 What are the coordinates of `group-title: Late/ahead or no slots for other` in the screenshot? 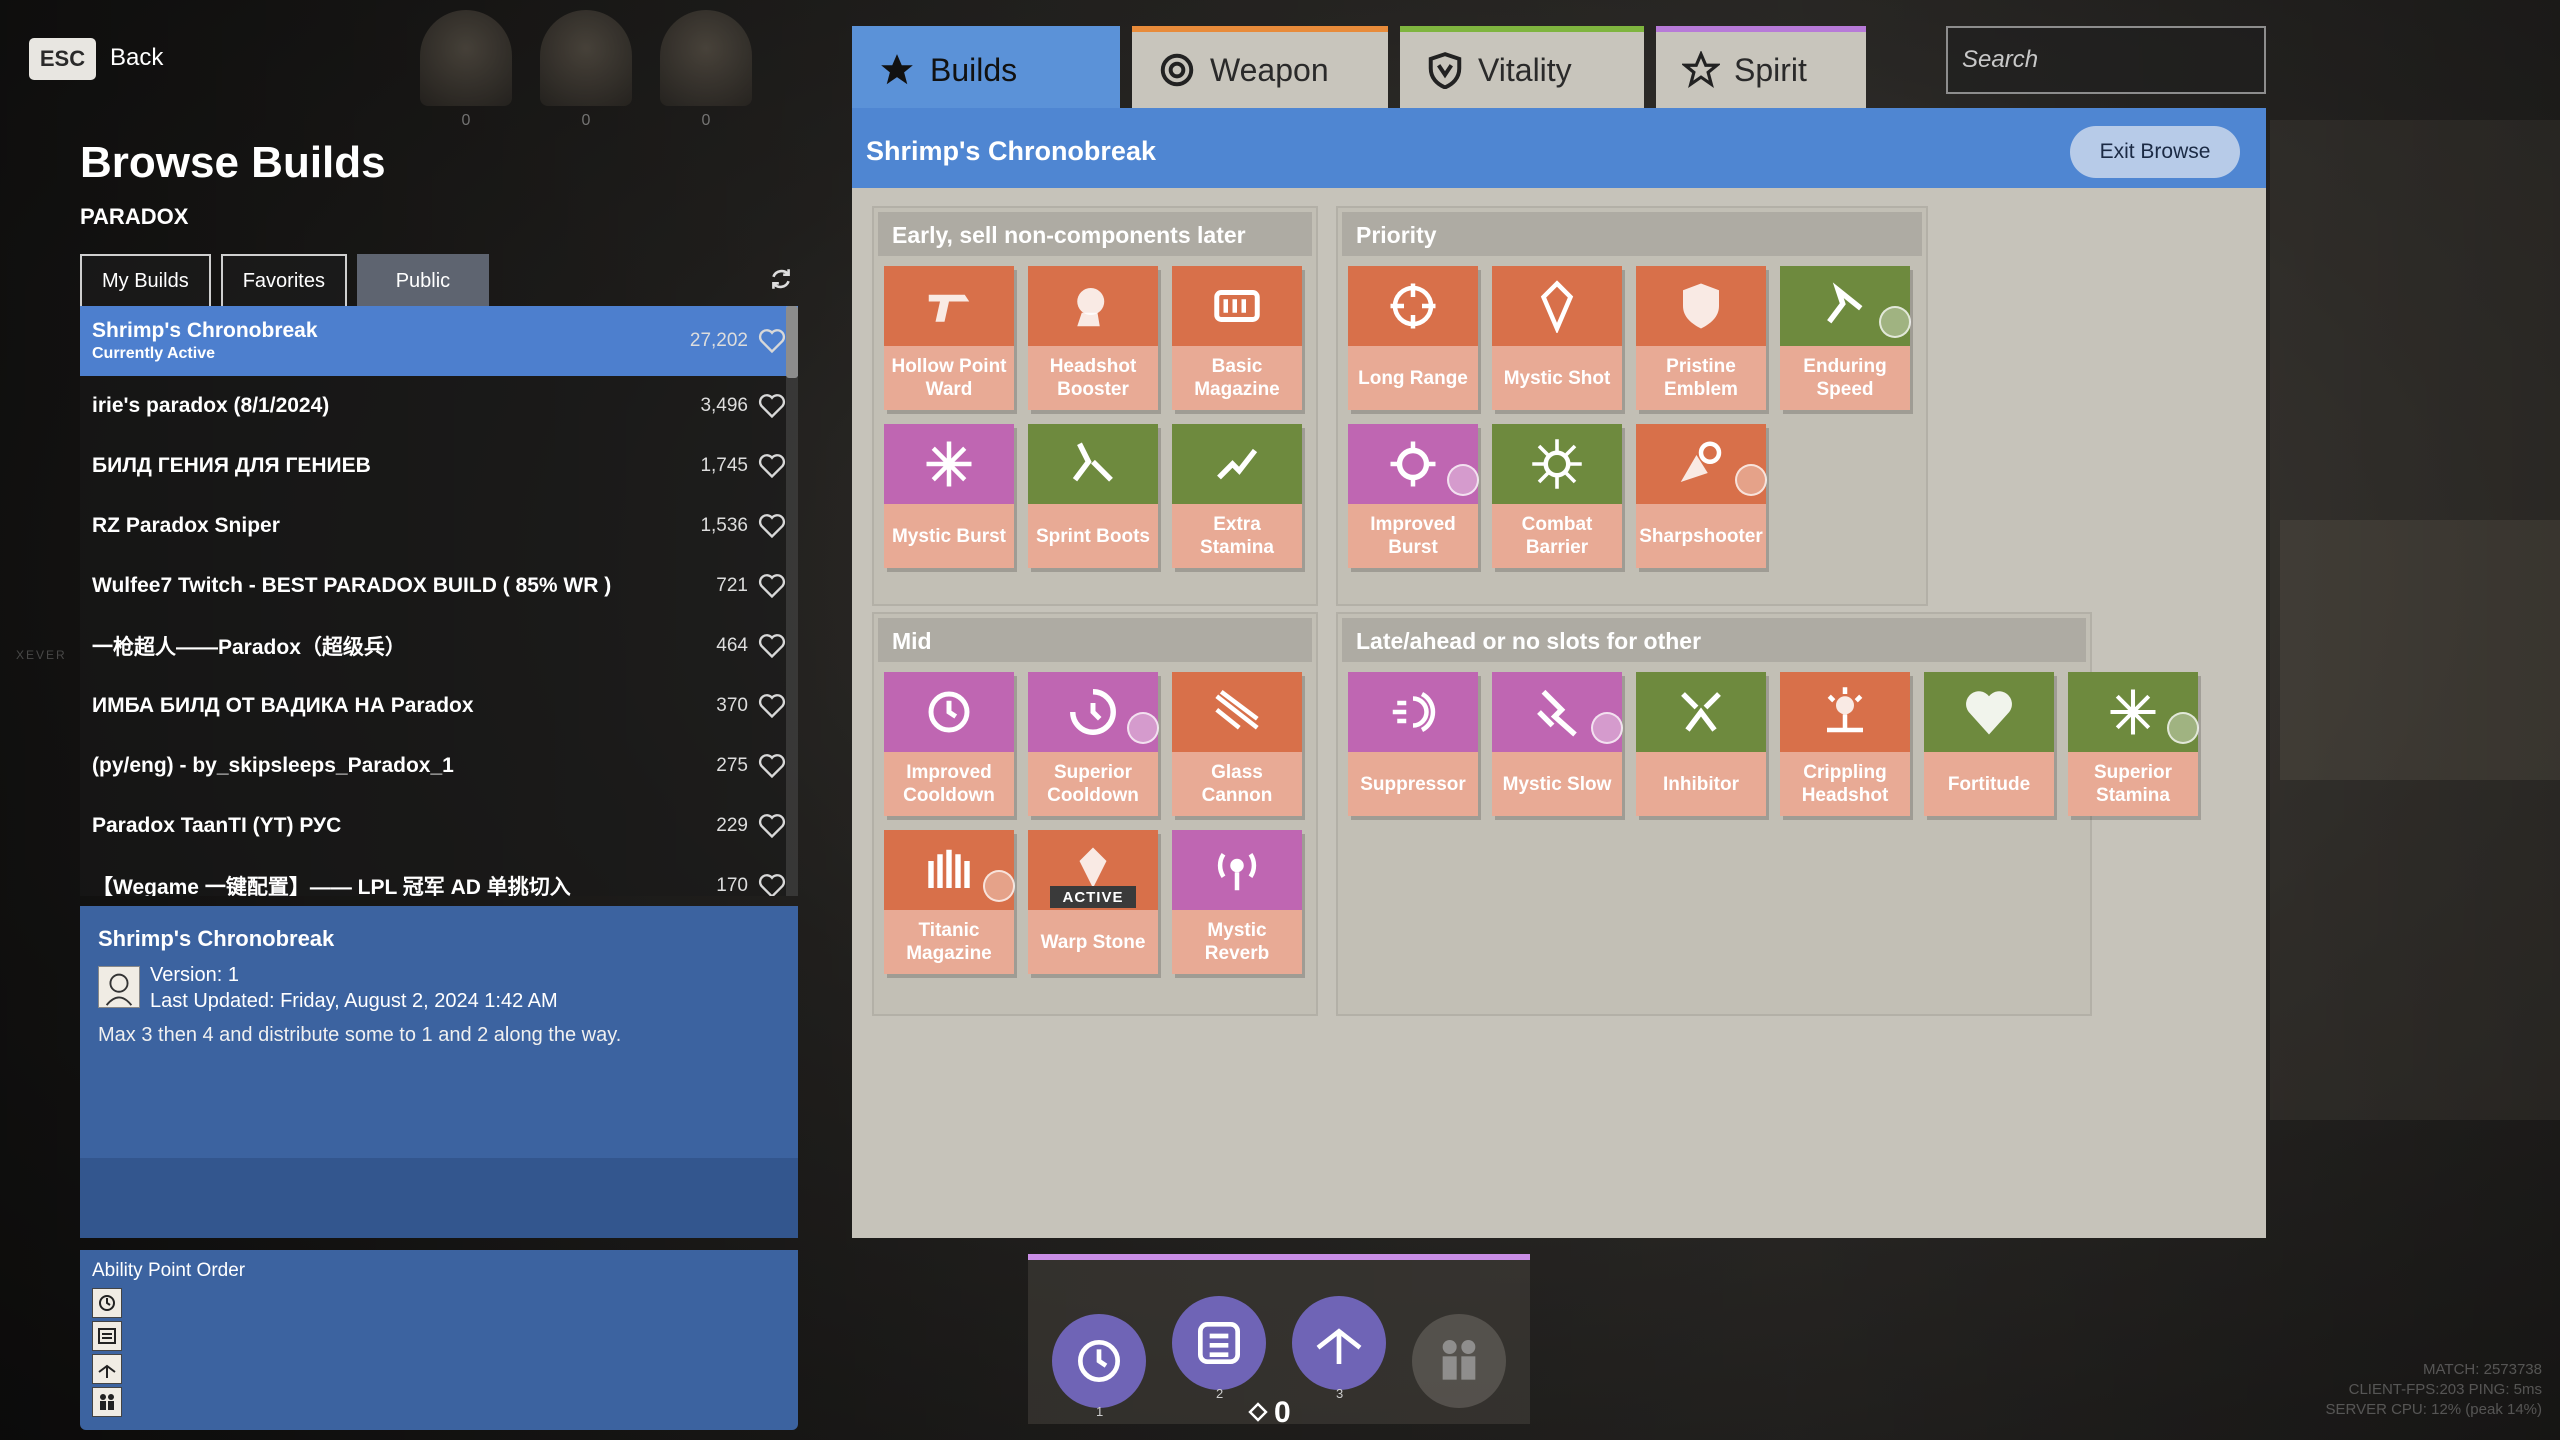 It's located at (1714, 640).